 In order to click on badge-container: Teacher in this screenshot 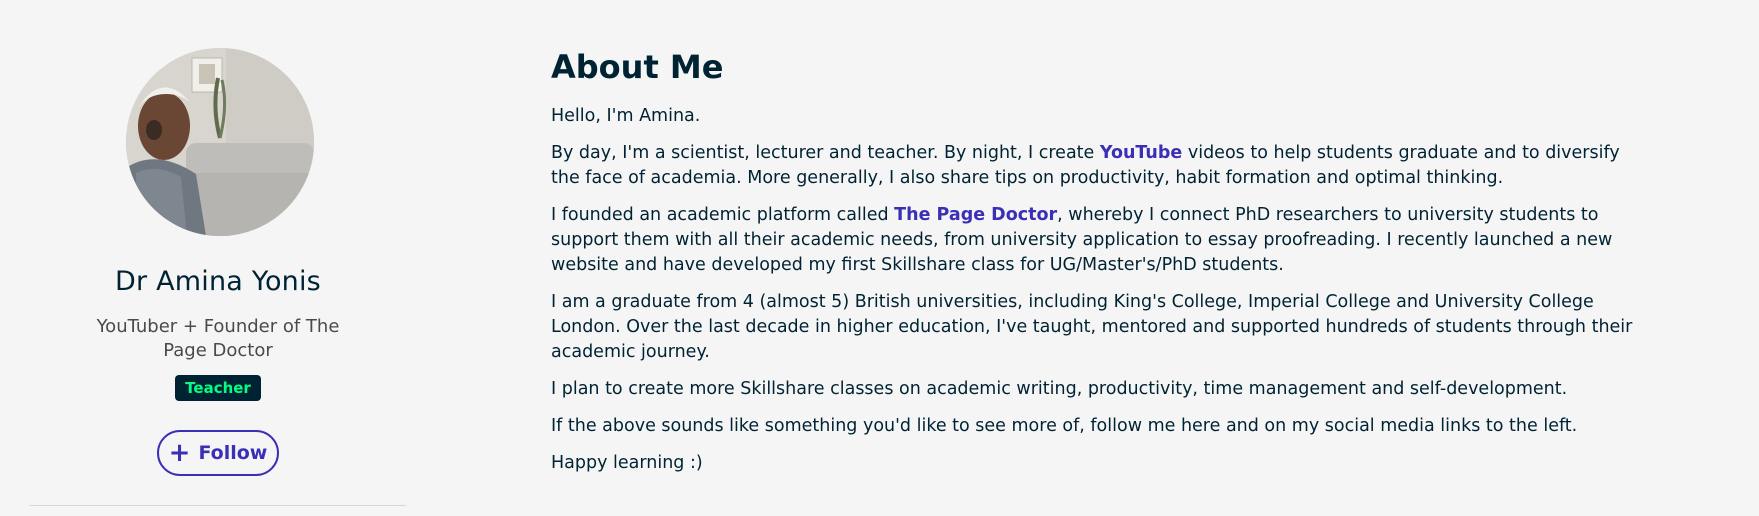, I will do `click(218, 388)`.